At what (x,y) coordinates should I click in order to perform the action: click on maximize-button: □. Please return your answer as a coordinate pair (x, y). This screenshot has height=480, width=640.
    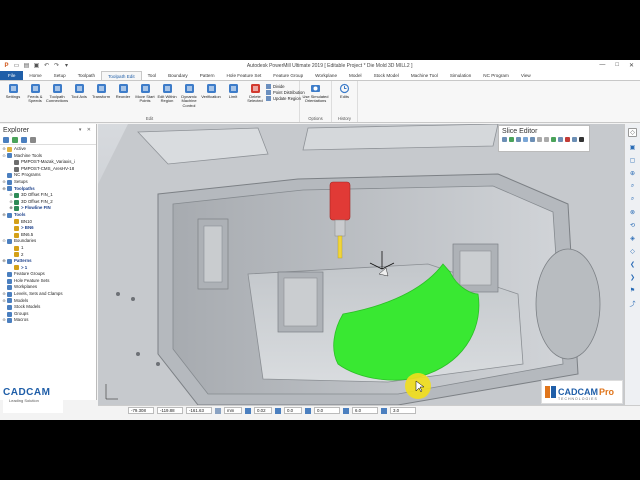
    Looking at the image, I should click on (617, 65).